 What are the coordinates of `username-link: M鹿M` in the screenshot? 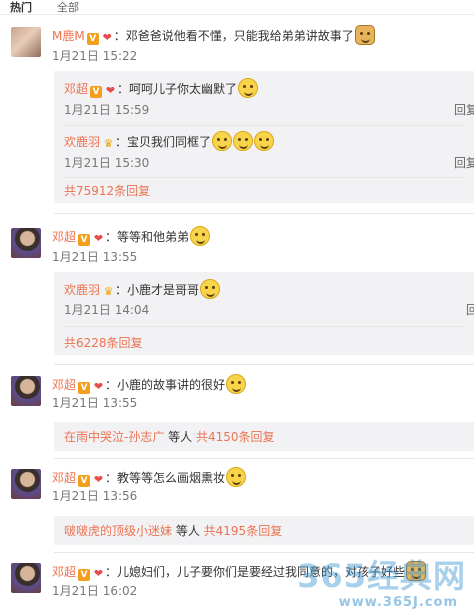 It's located at (68, 36).